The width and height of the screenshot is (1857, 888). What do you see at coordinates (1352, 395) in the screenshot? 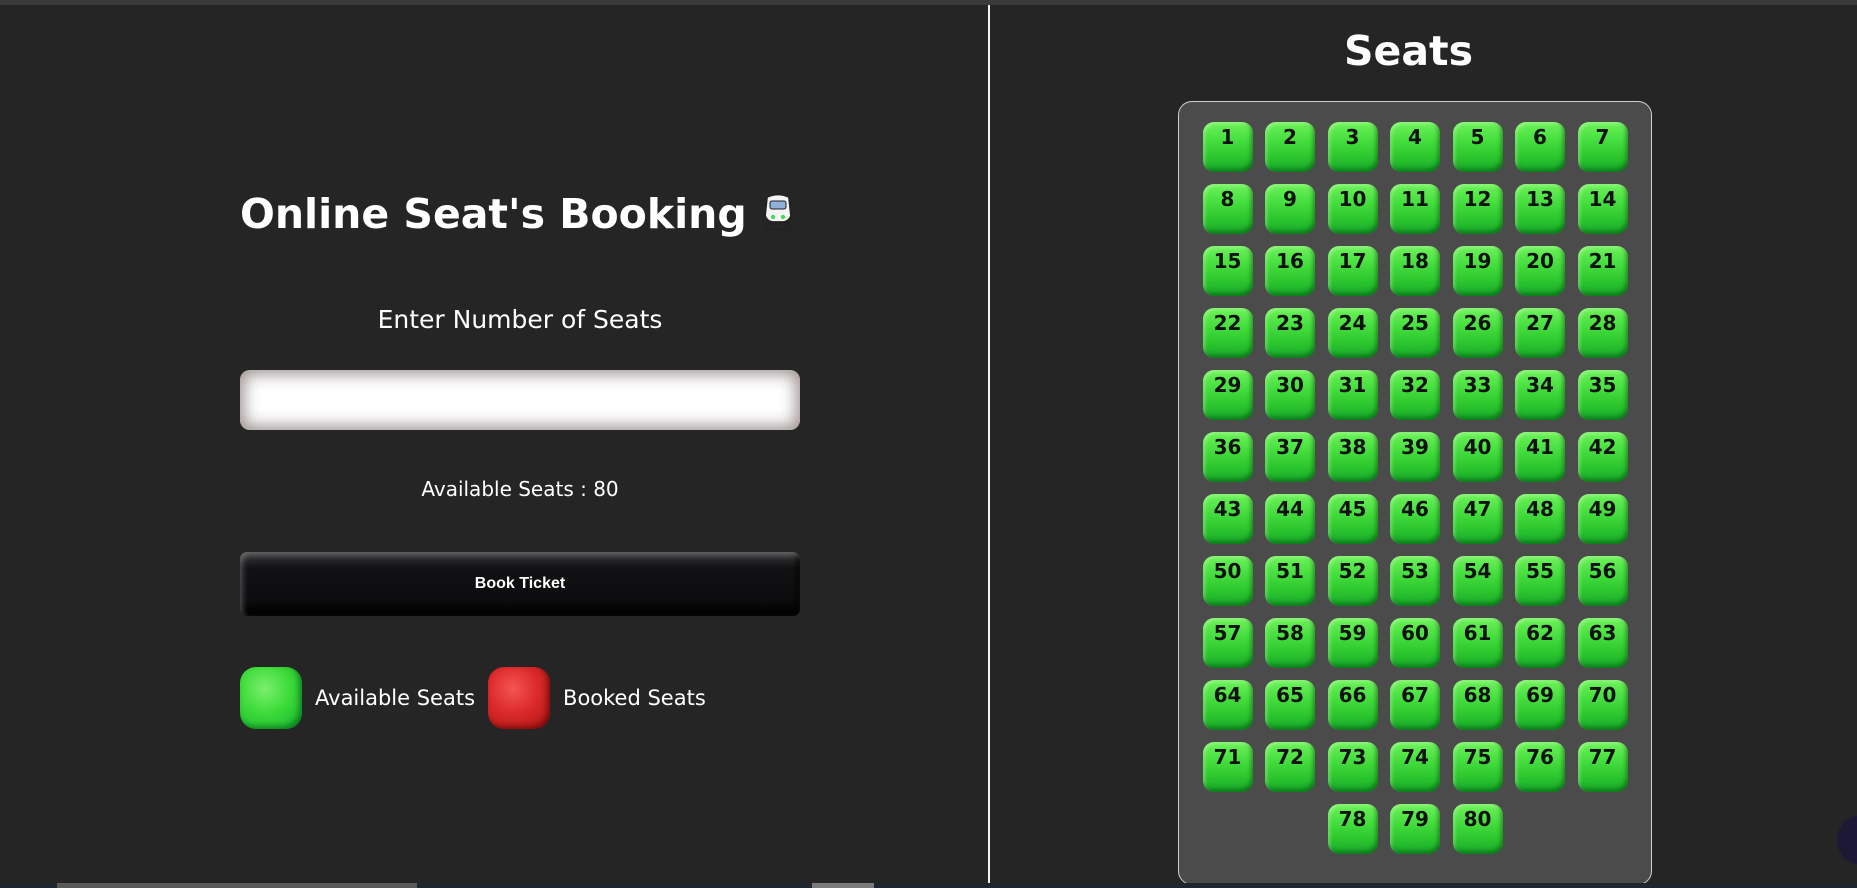
I see `seat-31: 31` at bounding box center [1352, 395].